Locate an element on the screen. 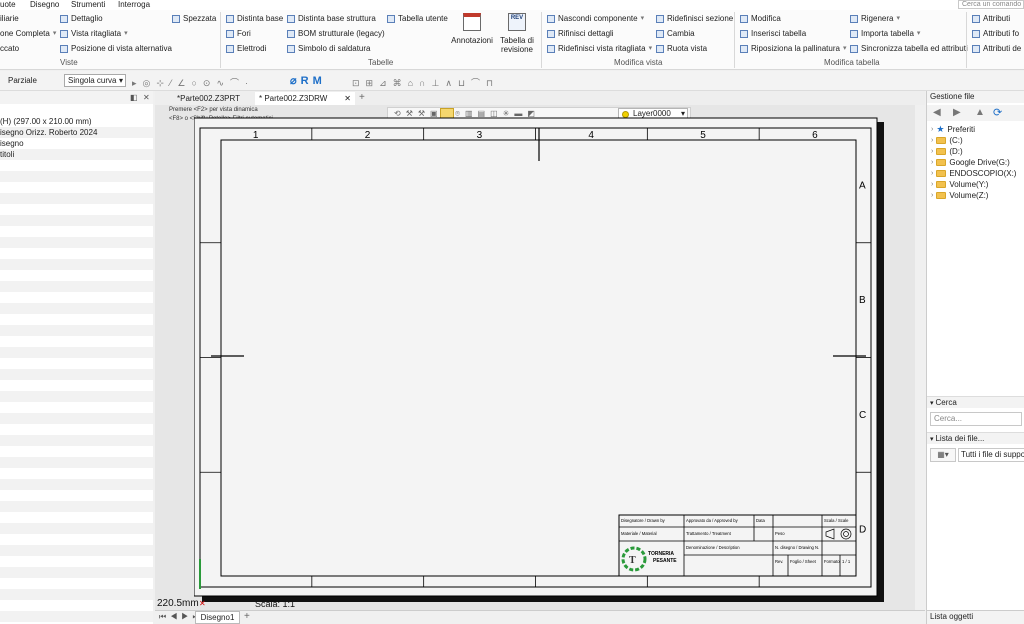 Image resolution: width=1024 pixels, height=624 pixels. filter-toggle-icons: ⌀RM is located at coordinates (308, 80).